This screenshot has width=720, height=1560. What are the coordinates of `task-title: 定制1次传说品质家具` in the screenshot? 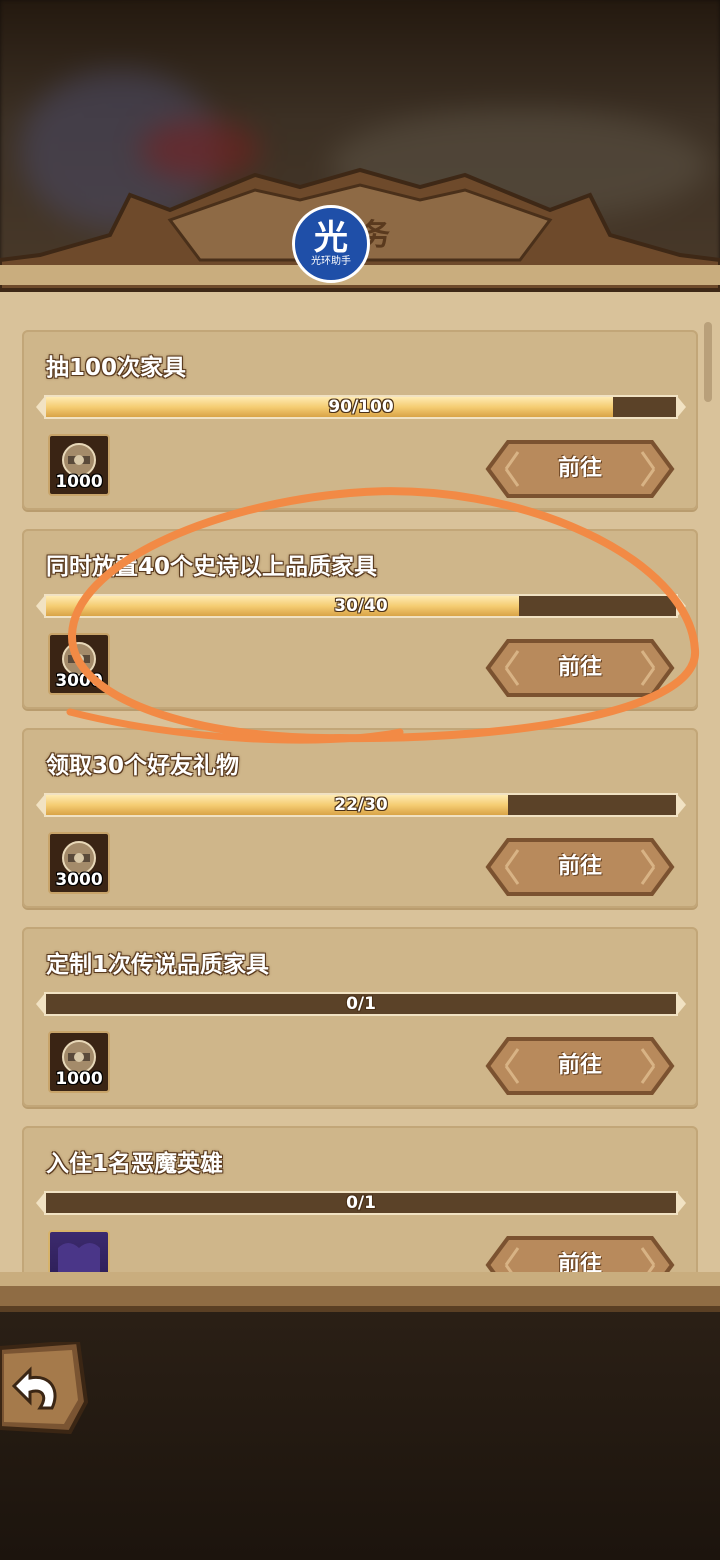 It's located at (158, 965).